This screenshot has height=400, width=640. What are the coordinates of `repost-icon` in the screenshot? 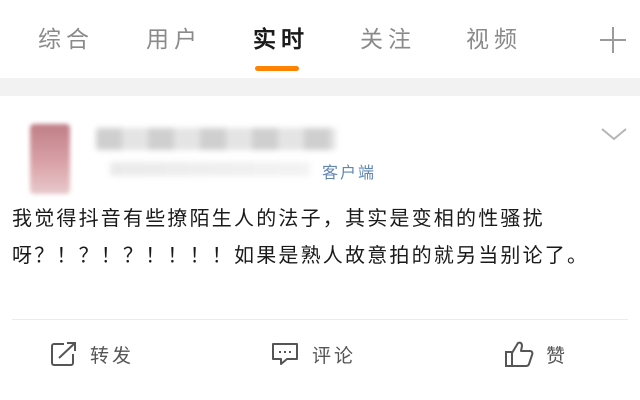 It's located at (64, 354).